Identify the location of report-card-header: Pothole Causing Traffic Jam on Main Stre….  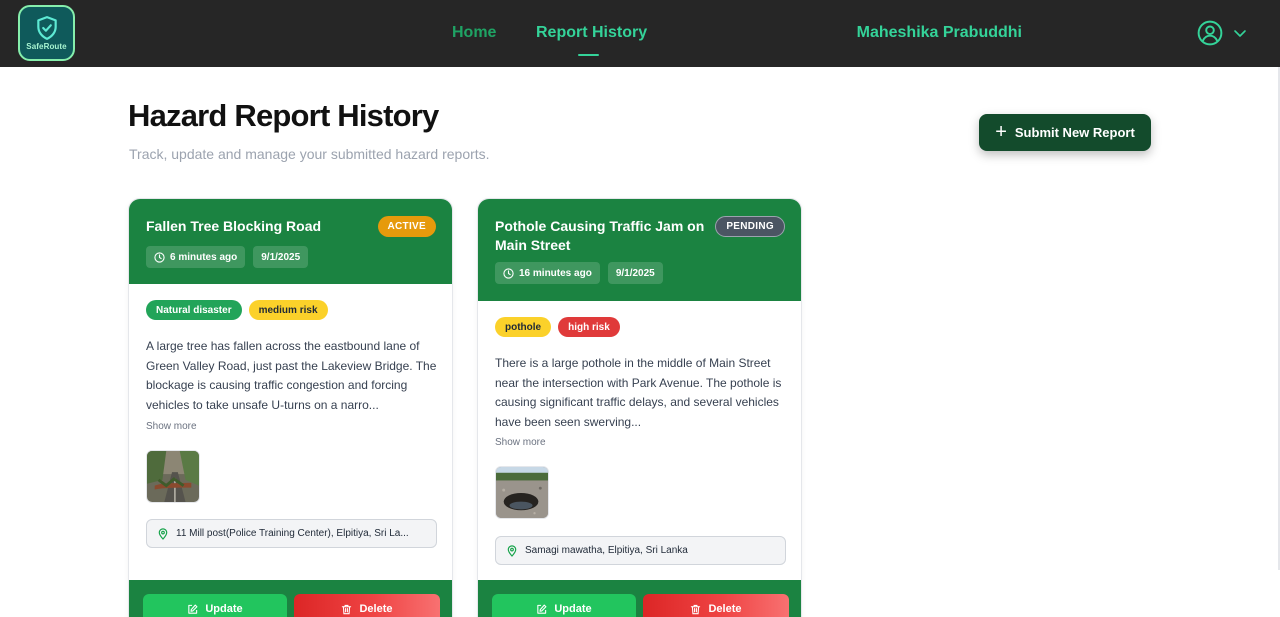
(639, 250).